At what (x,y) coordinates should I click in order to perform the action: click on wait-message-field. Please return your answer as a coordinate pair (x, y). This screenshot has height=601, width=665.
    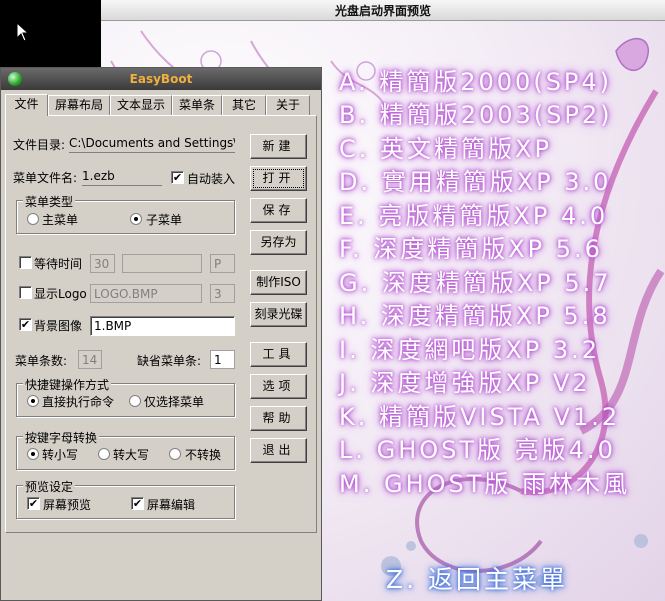
    Looking at the image, I should click on (162, 263).